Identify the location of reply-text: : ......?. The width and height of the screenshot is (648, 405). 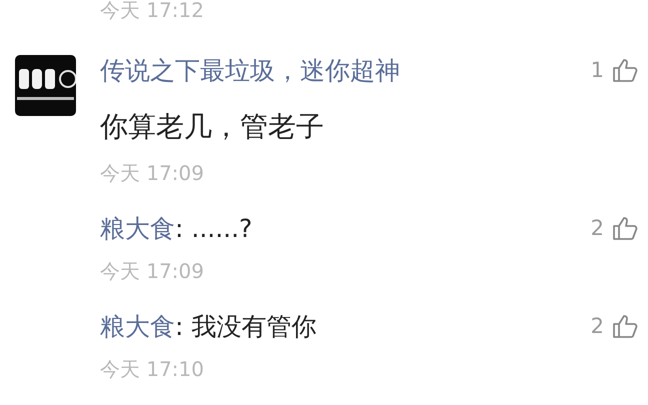
(213, 228).